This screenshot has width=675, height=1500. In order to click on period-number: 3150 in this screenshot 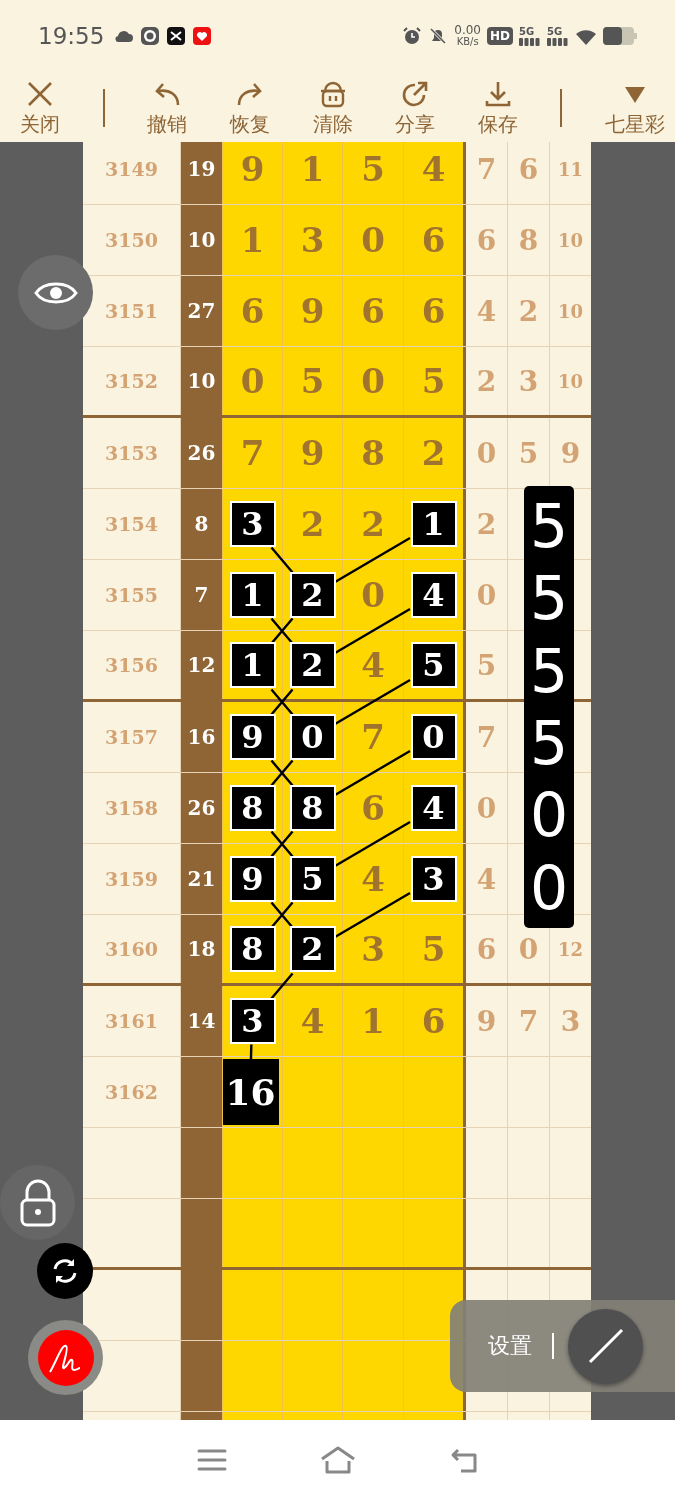, I will do `click(131, 240)`.